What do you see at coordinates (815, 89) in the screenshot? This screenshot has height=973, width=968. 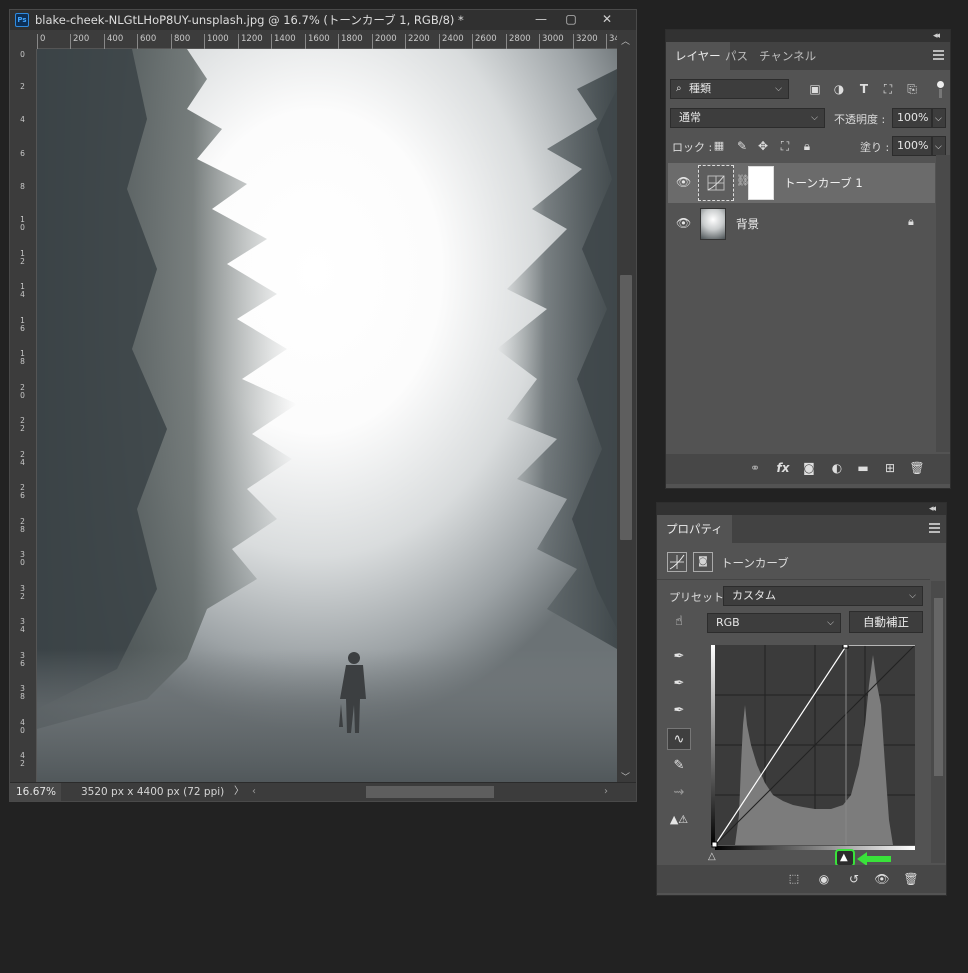 I see `pixel-filter-icon: ▣` at bounding box center [815, 89].